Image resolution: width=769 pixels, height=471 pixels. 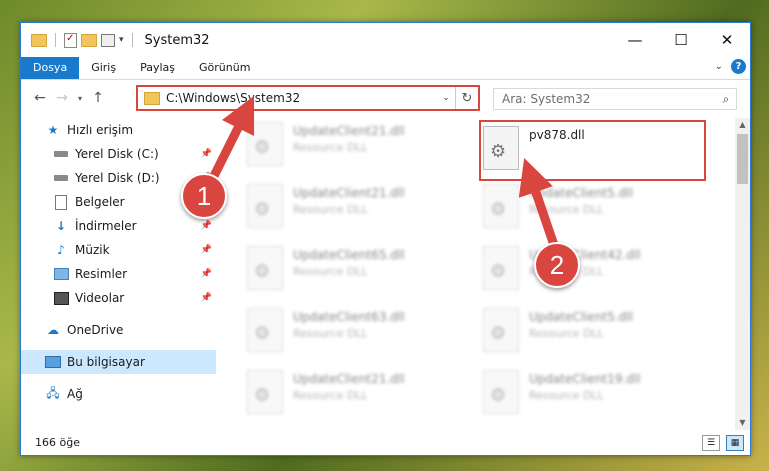 What do you see at coordinates (539, 205) in the screenshot?
I see `arrow-to-file` at bounding box center [539, 205].